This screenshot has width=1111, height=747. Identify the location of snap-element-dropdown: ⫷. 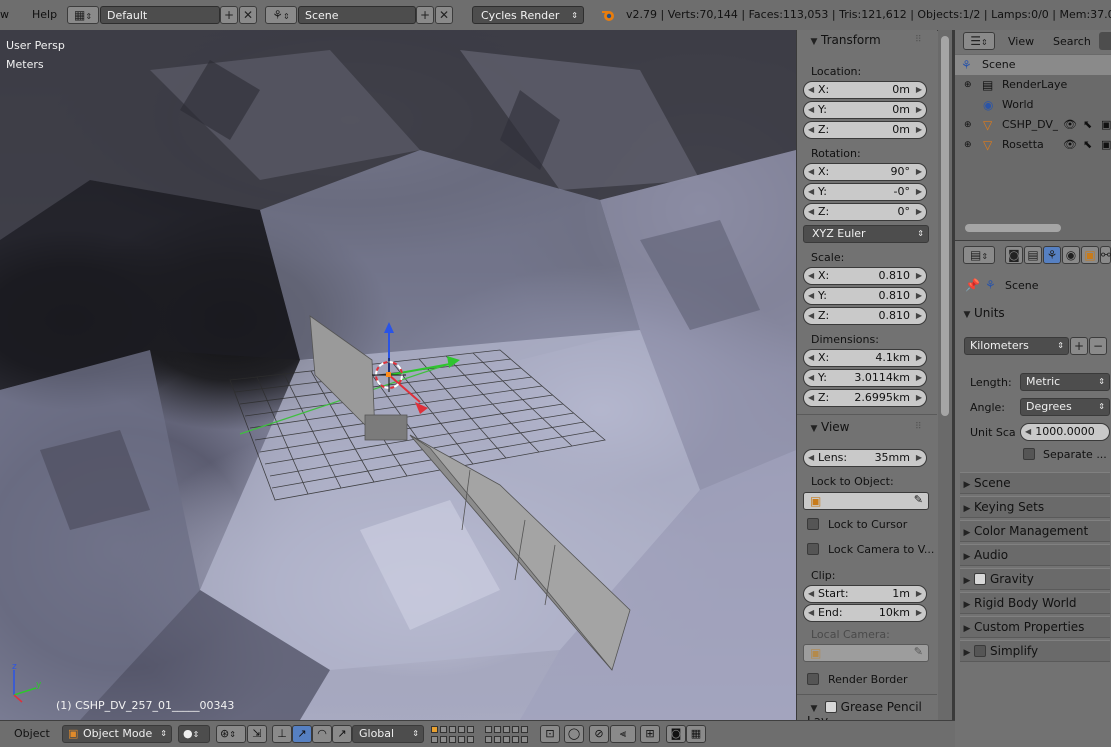
(623, 734).